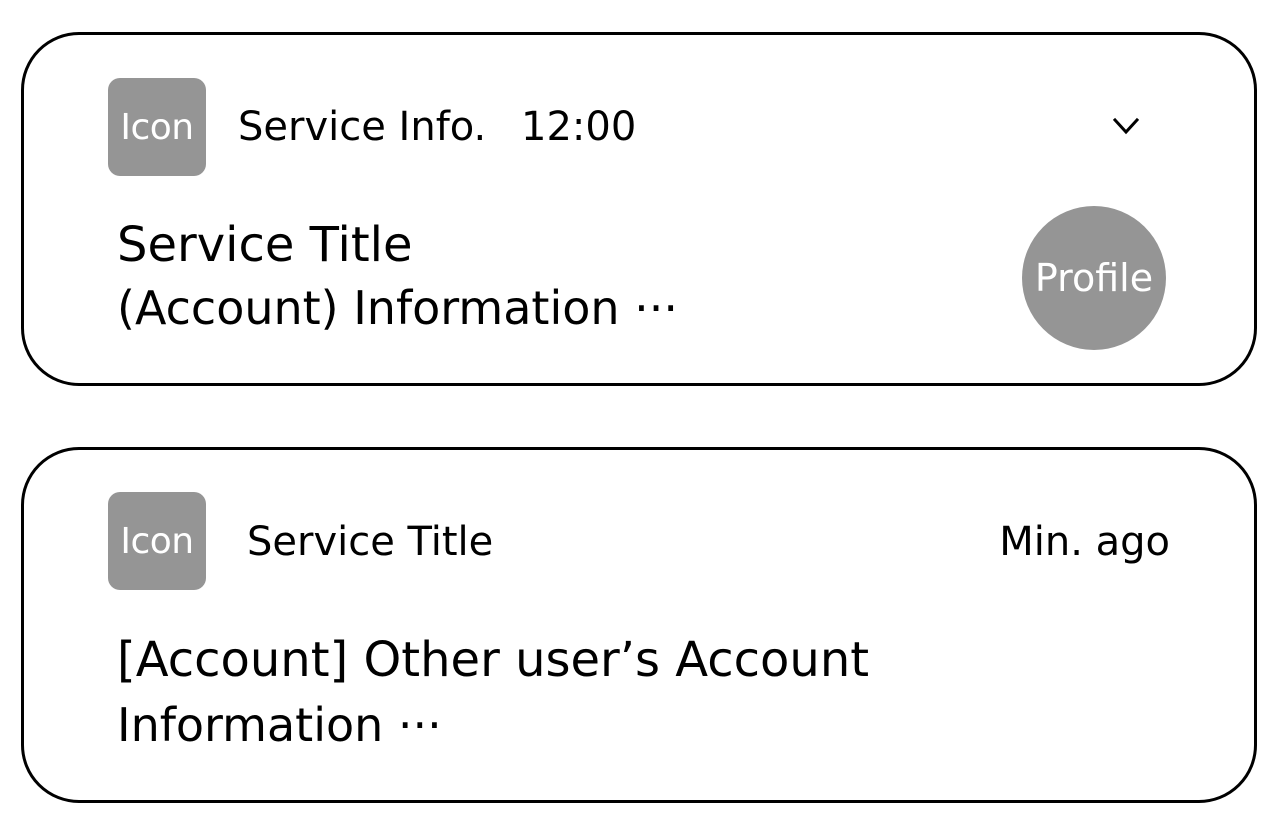  Describe the element at coordinates (362, 127) in the screenshot. I see `service-info-label: Service Info.` at that location.